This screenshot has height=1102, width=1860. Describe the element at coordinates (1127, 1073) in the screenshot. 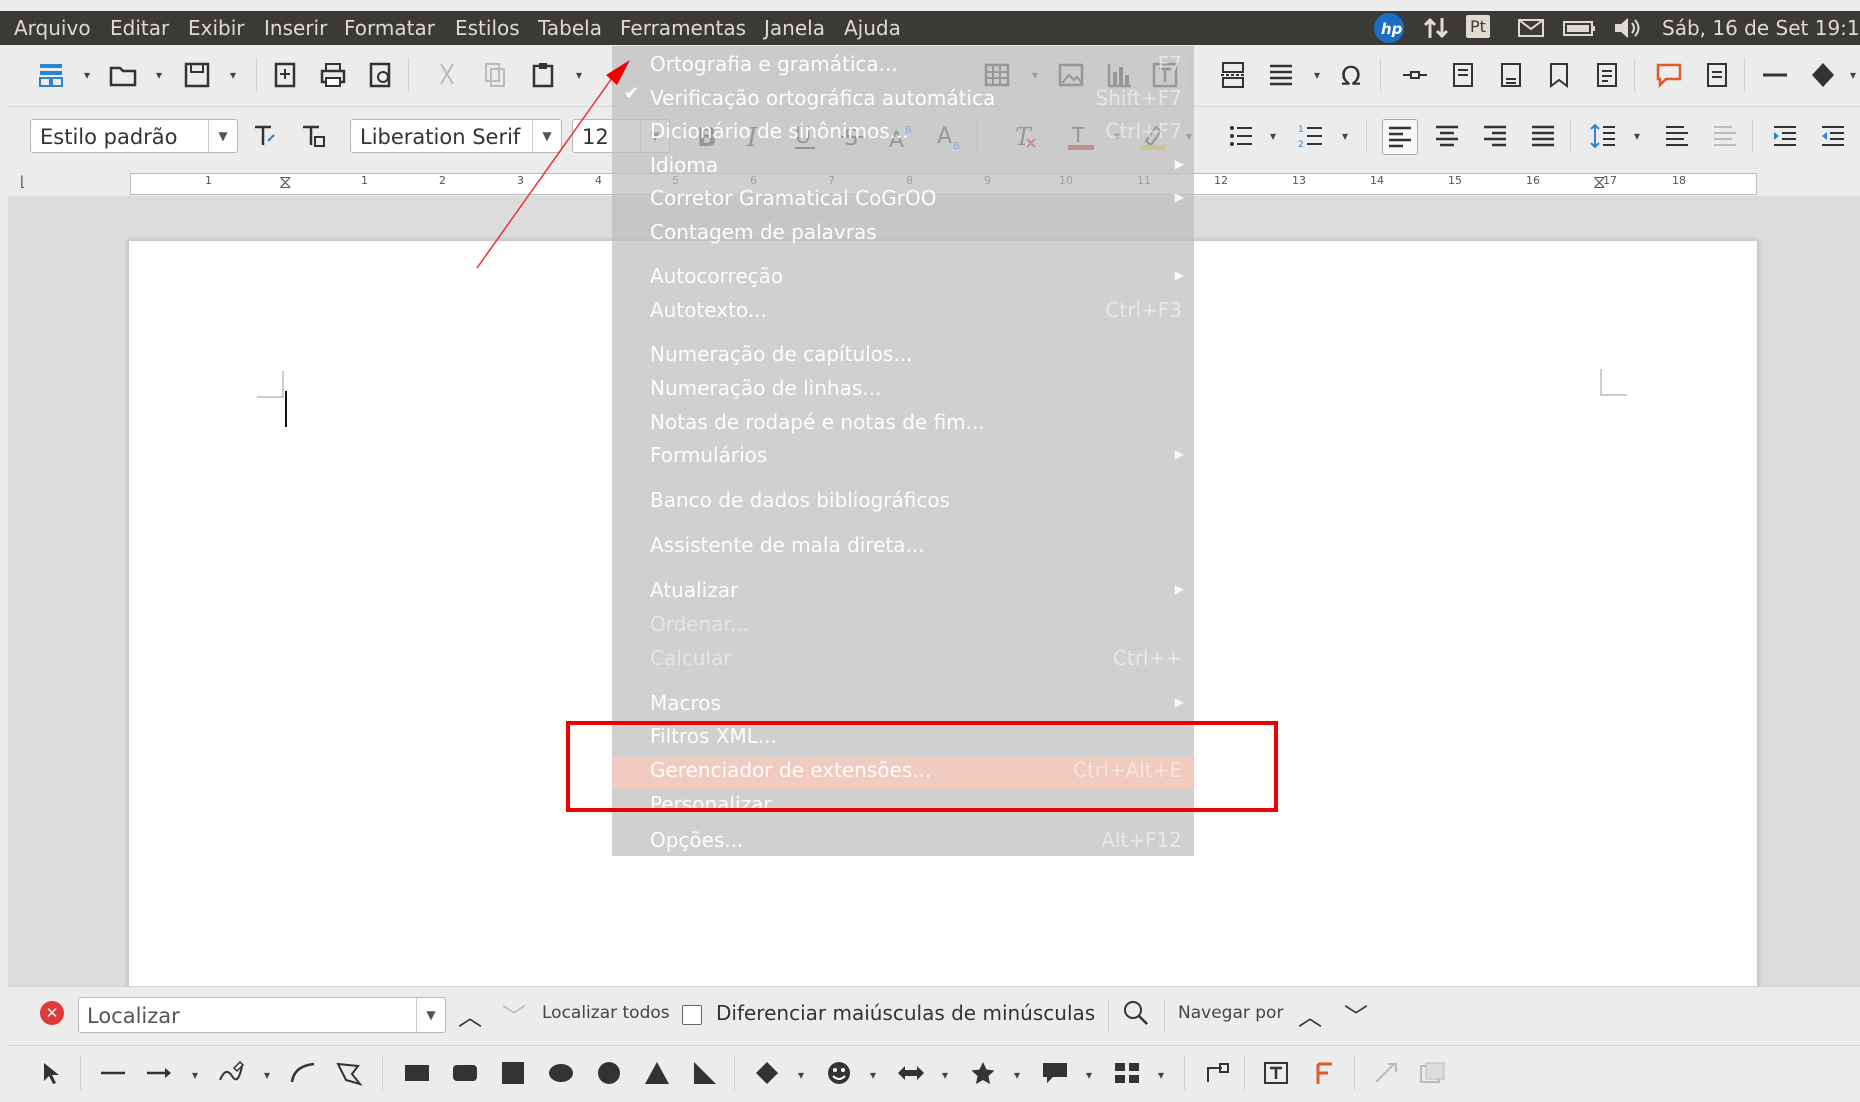

I see `flowchart-shape-icon` at that location.